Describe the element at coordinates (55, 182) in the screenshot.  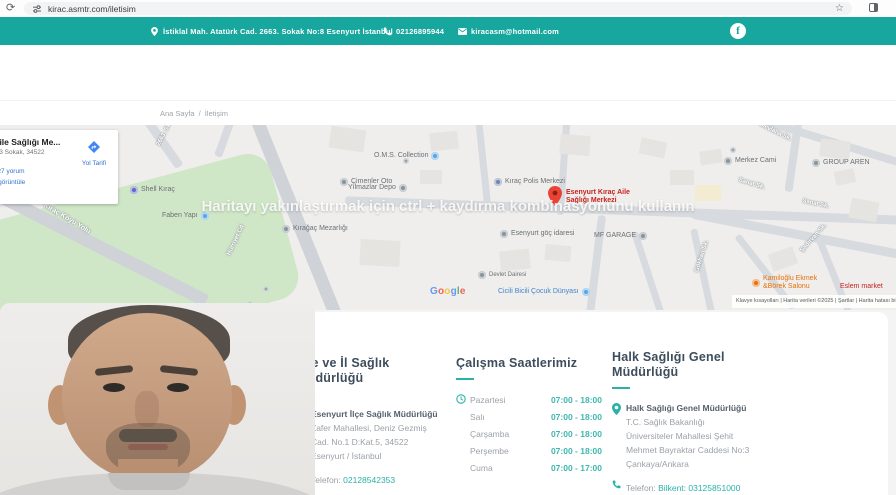
I see `view-larger-map-link: k haritayı görüntüle` at that location.